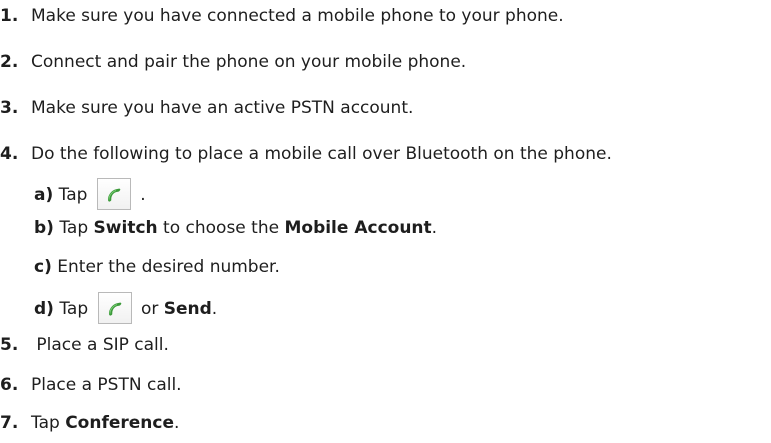 The height and width of the screenshot is (443, 771). What do you see at coordinates (9, 385) in the screenshot?
I see `step-number: 6.` at bounding box center [9, 385].